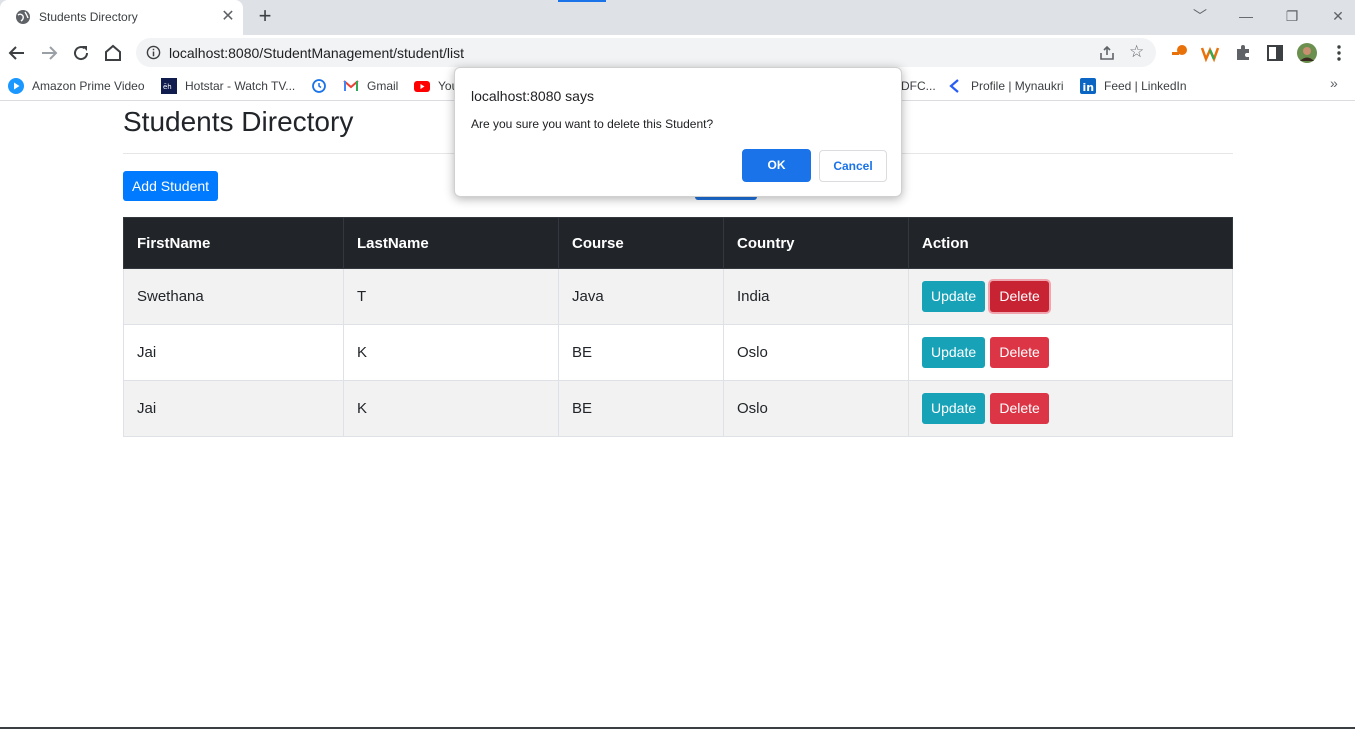  I want to click on bookmark-label: Amazon Prime Video, so click(88, 86).